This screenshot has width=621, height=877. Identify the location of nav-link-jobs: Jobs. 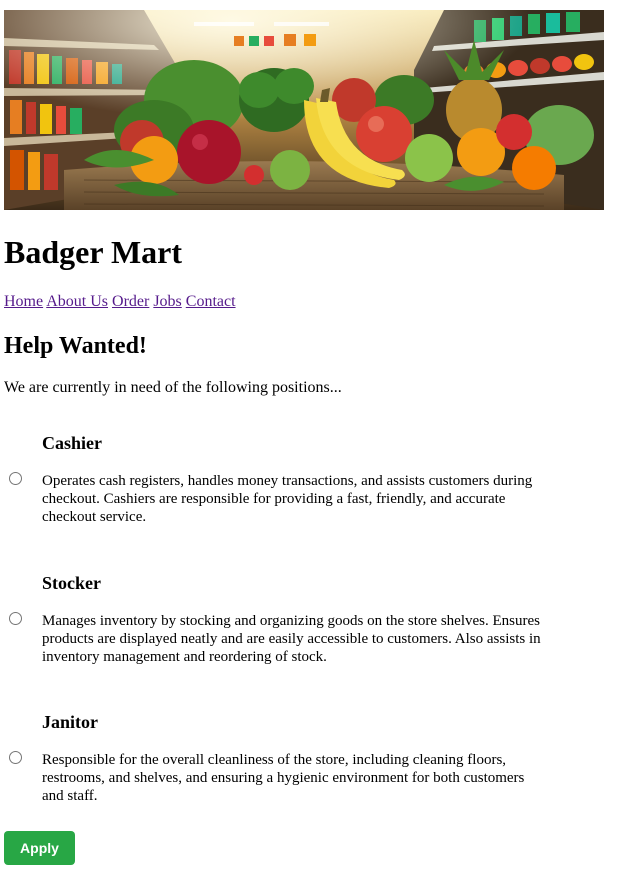
(167, 301).